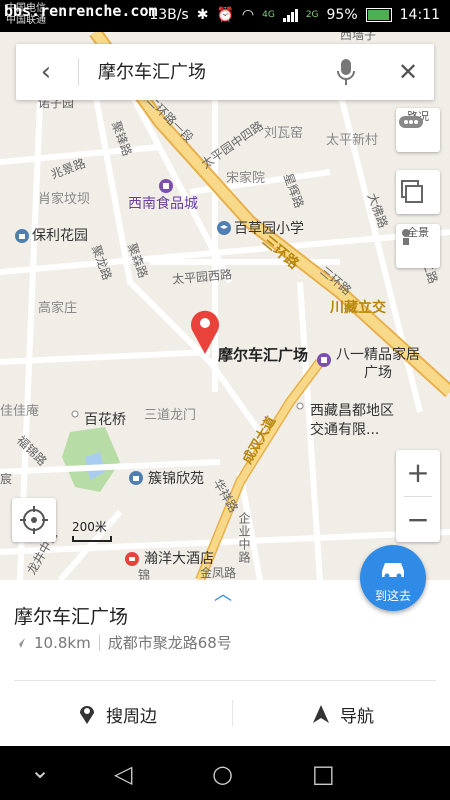 The image size is (450, 800). I want to click on battery-icon, so click(378, 15).